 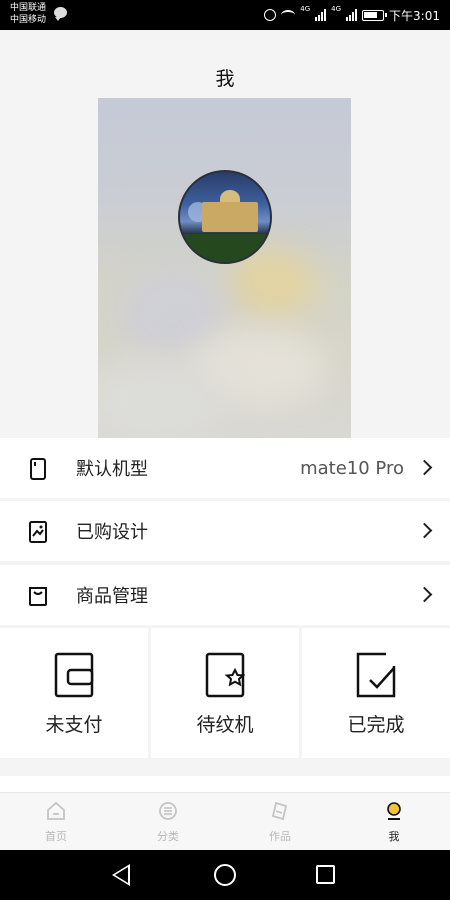 I want to click on image-icon, so click(x=38, y=532).